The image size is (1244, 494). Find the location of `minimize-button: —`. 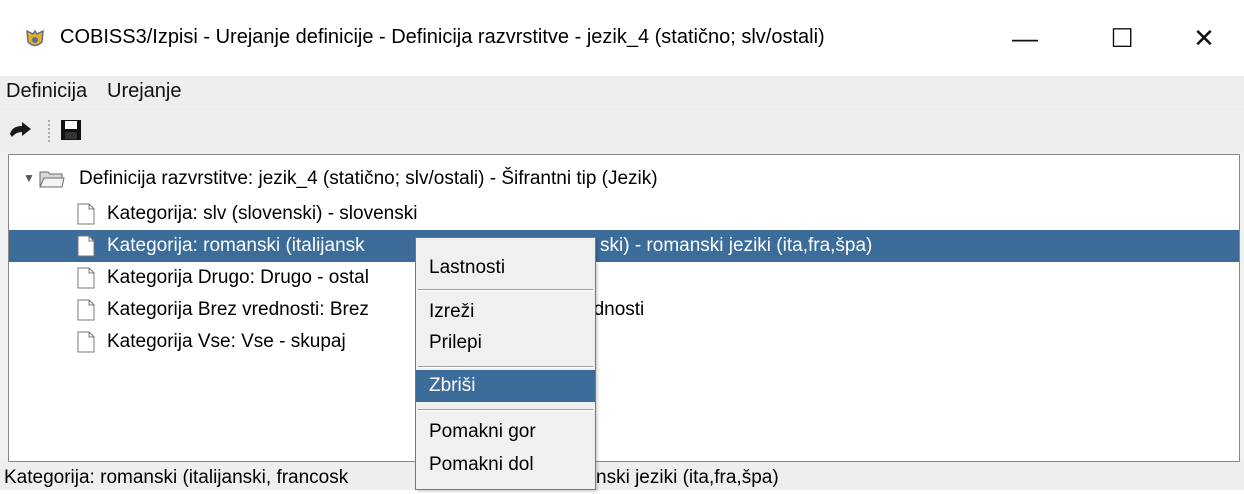

minimize-button: — is located at coordinates (1025, 38).